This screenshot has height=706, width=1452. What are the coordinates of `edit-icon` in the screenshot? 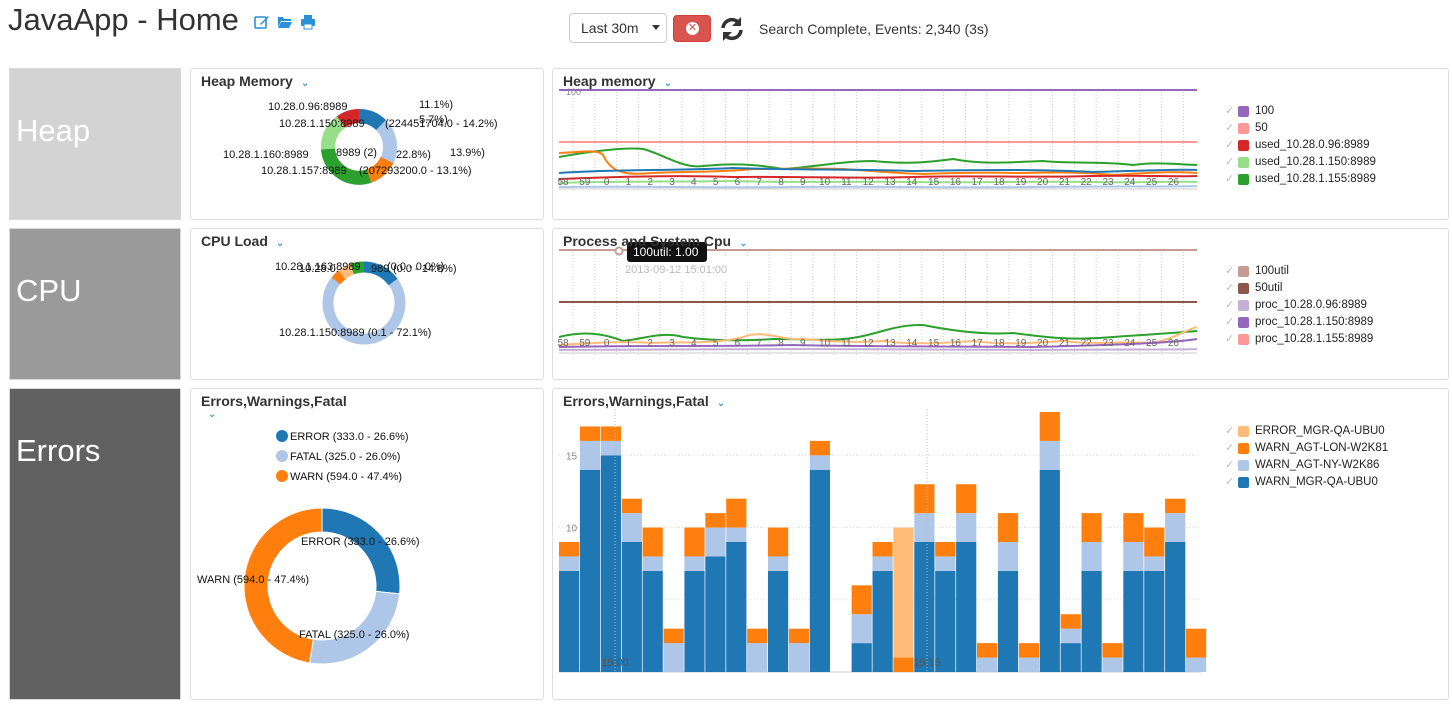 It's located at (262, 22).